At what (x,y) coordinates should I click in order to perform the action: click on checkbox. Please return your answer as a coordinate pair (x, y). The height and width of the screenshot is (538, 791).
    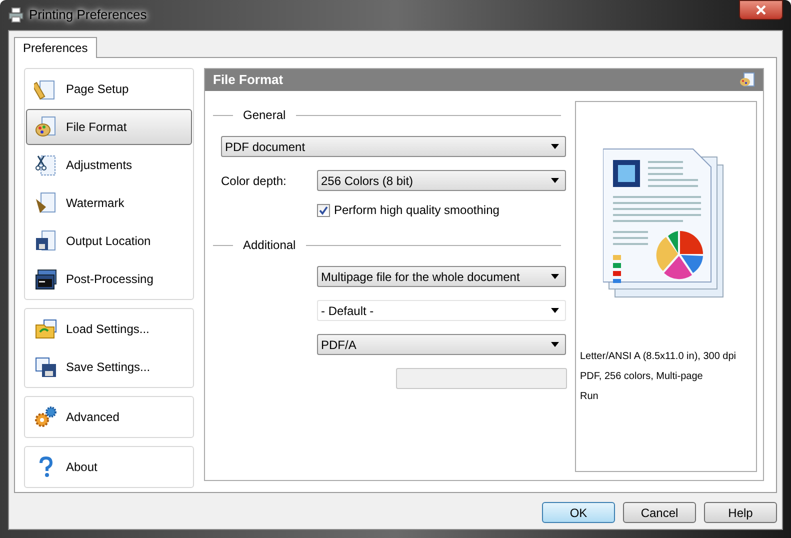
    Looking at the image, I should click on (323, 210).